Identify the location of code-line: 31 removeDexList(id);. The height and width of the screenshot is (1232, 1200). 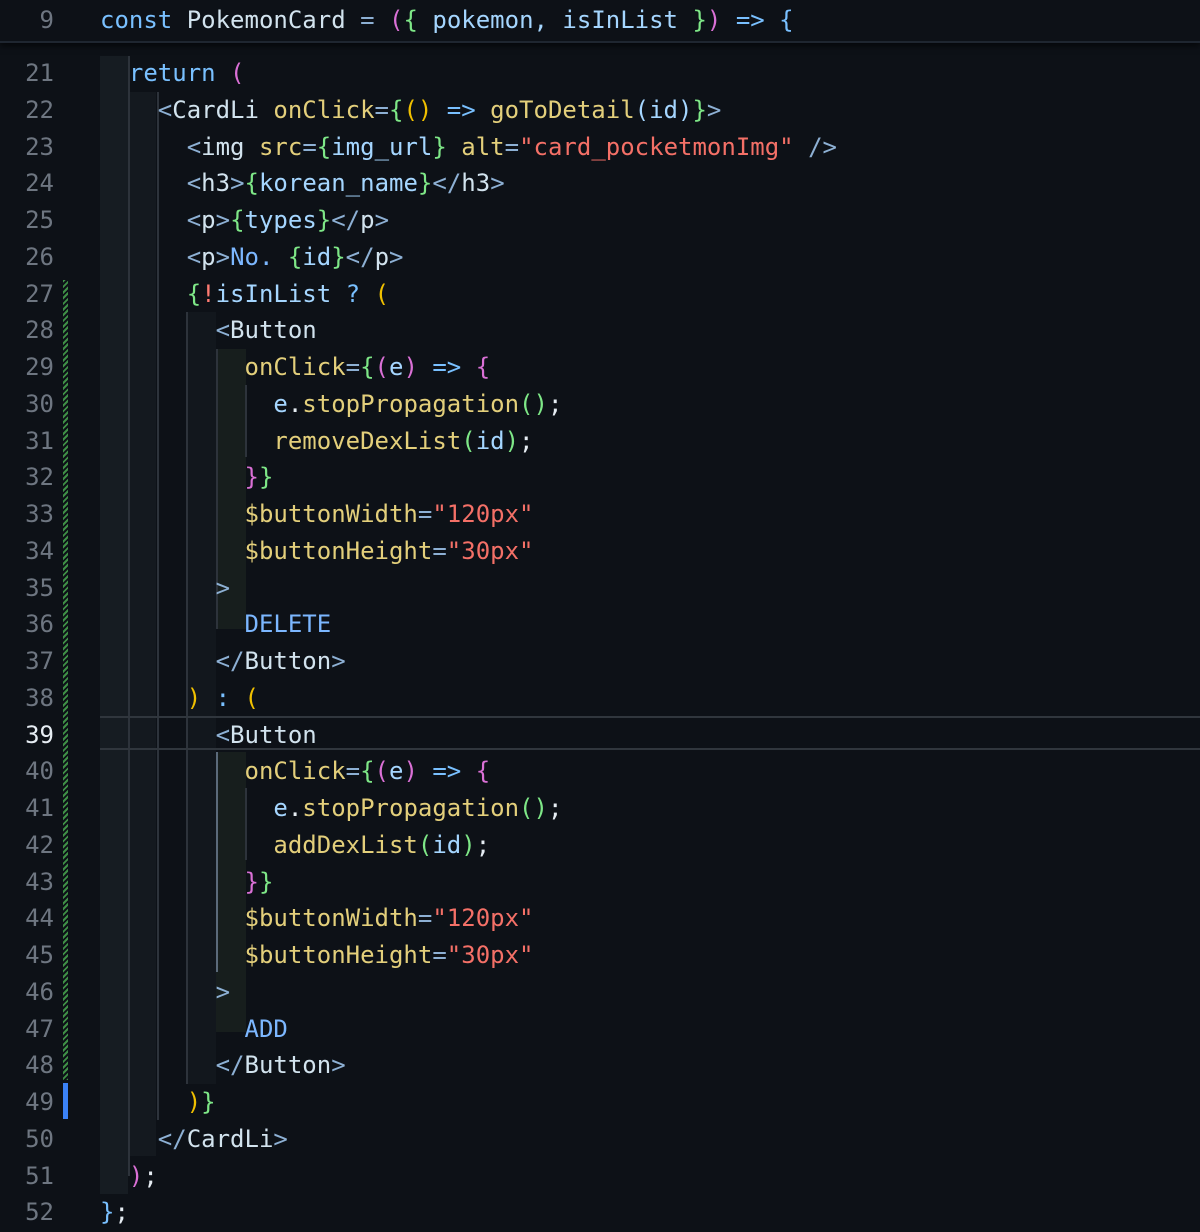
(600, 441).